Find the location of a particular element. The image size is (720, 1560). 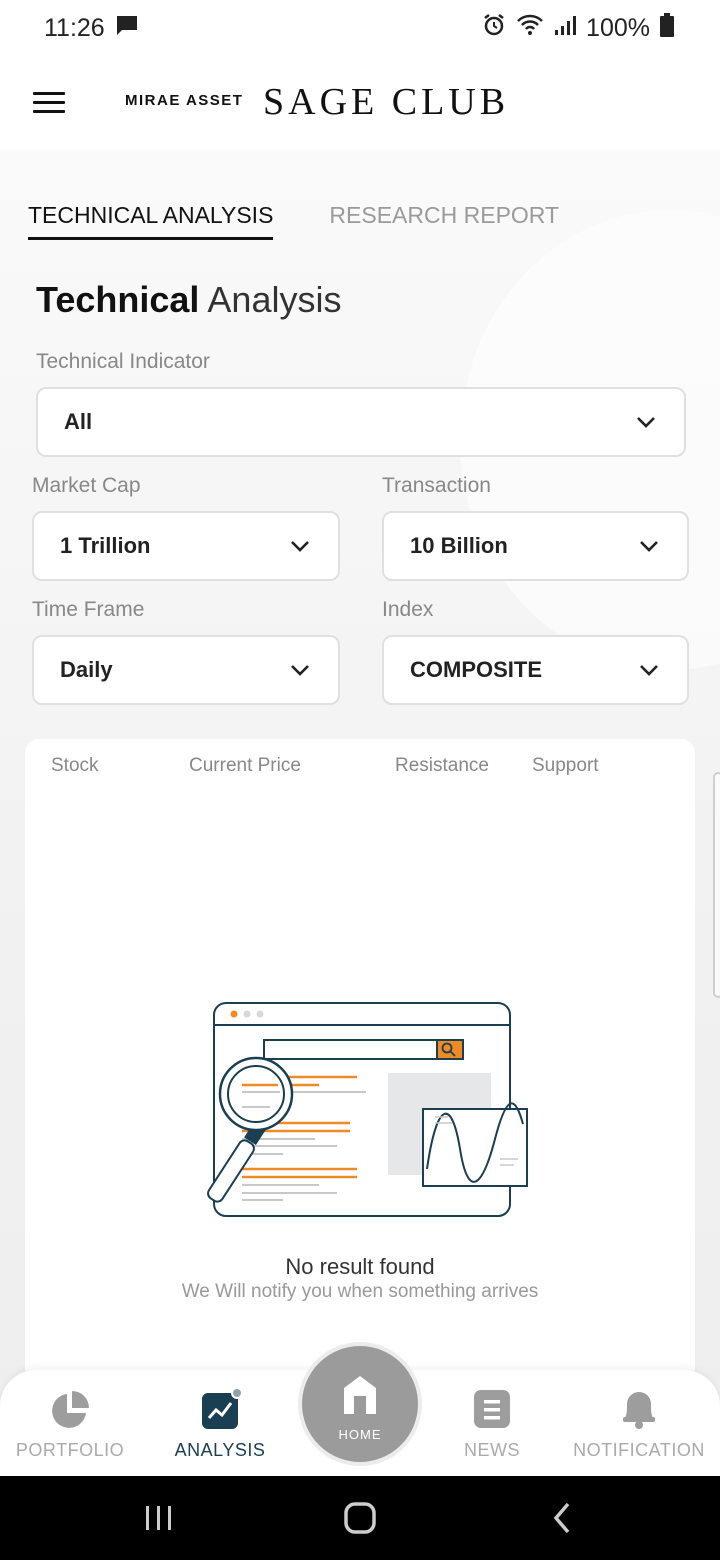

app-header: MIRAE ASSET SAGE CLUB is located at coordinates (360, 103).